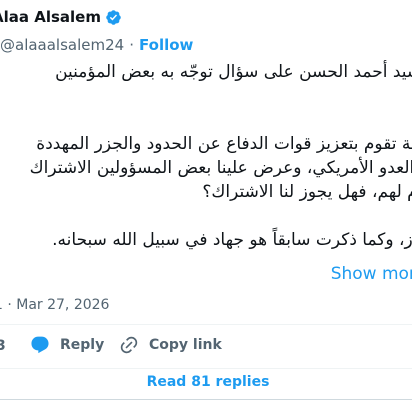  Describe the element at coordinates (54, 305) in the screenshot. I see `tweet-timestamp: 1 · Mar 27, 2026` at that location.